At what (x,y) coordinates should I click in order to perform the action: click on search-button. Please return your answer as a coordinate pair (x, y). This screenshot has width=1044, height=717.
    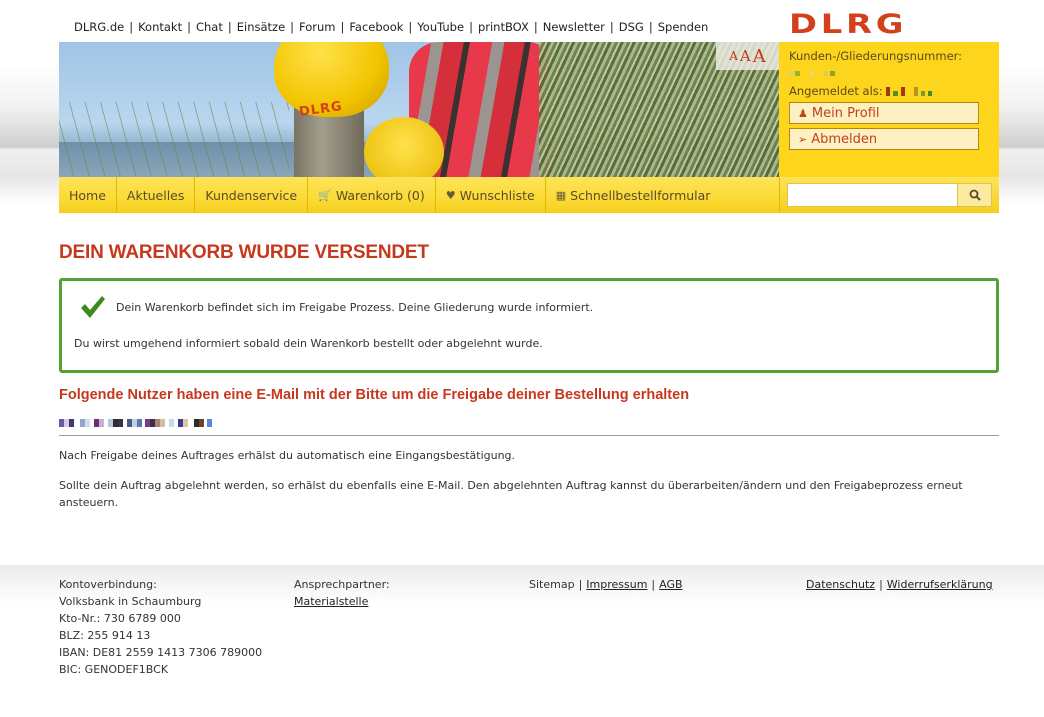
    Looking at the image, I should click on (974, 195).